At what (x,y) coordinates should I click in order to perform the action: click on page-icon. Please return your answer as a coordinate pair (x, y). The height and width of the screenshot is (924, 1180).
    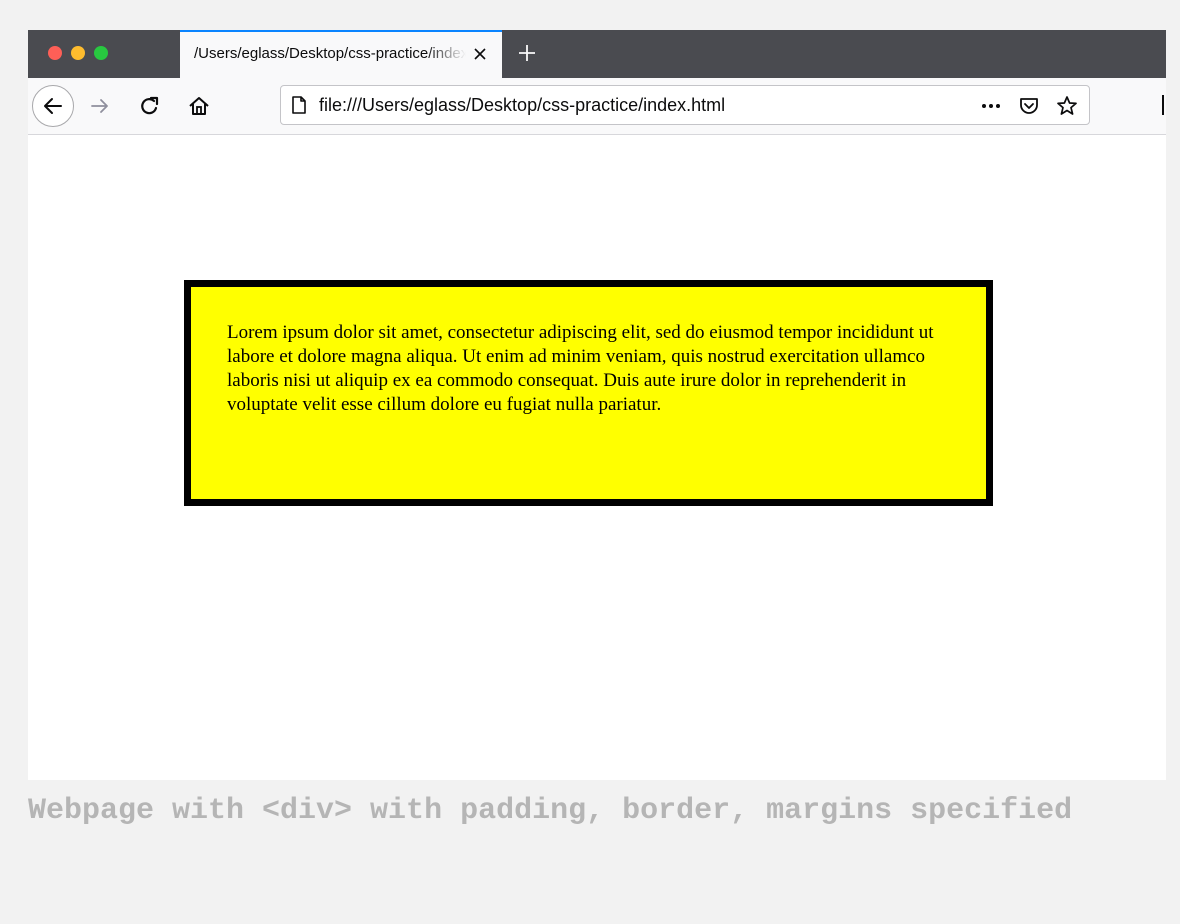
    Looking at the image, I should click on (299, 105).